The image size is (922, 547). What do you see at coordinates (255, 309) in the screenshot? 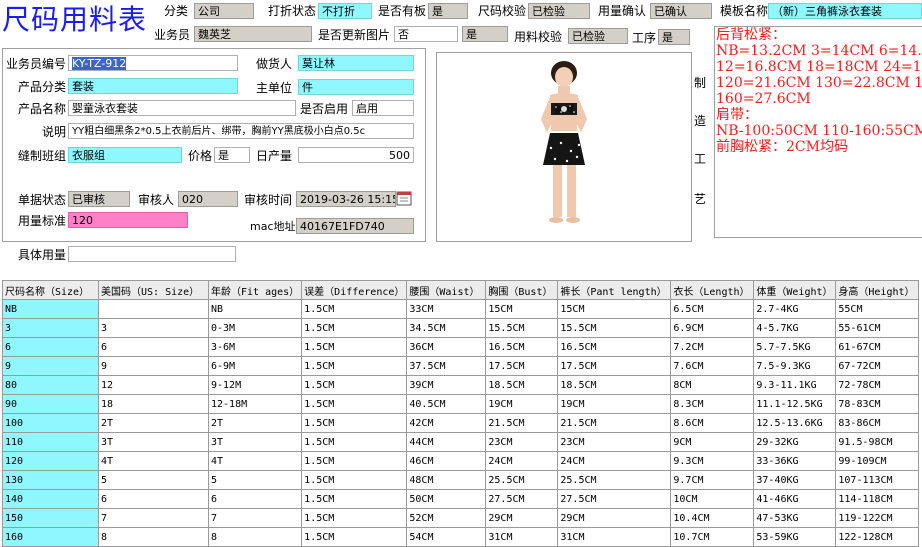
I see `table-cell: NB` at bounding box center [255, 309].